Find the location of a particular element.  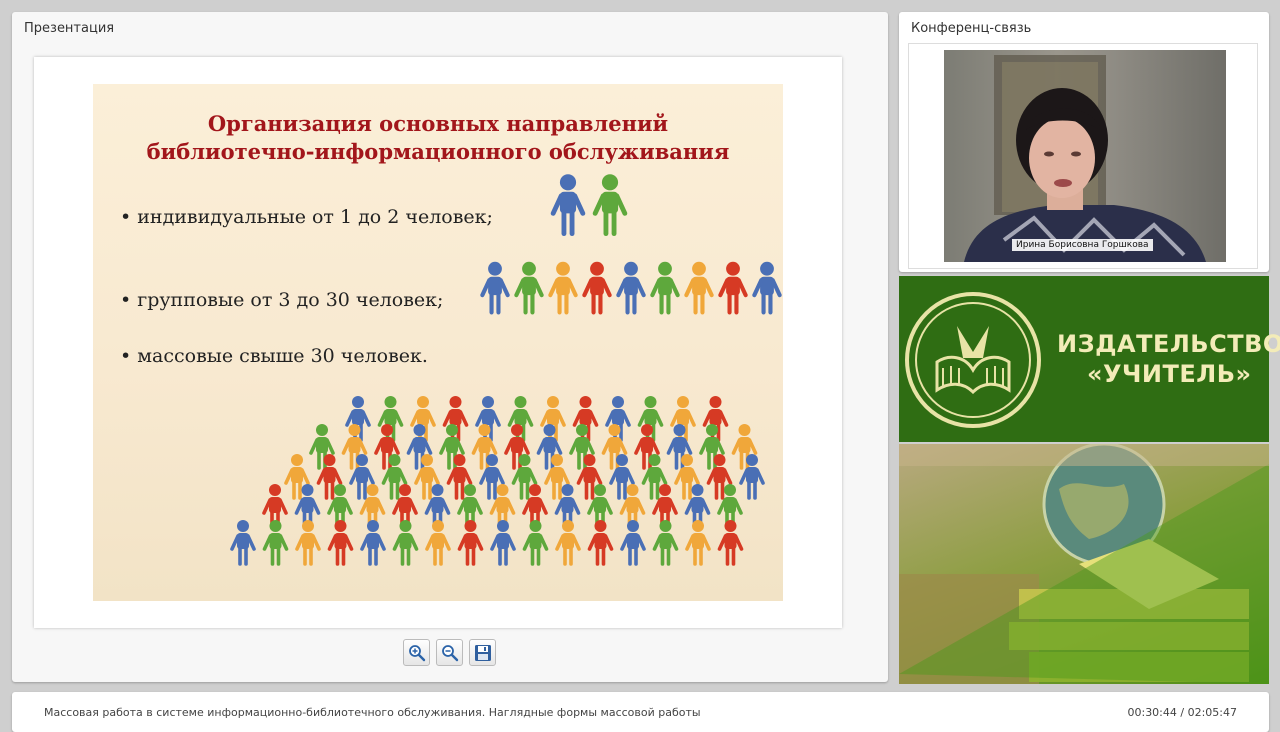

zoom-in-button is located at coordinates (416, 652).